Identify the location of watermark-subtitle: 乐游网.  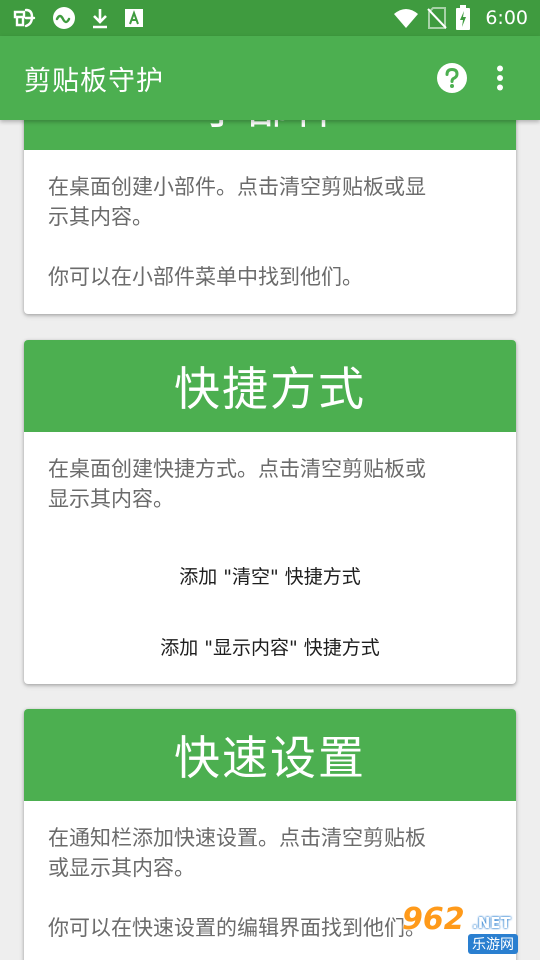
(493, 944).